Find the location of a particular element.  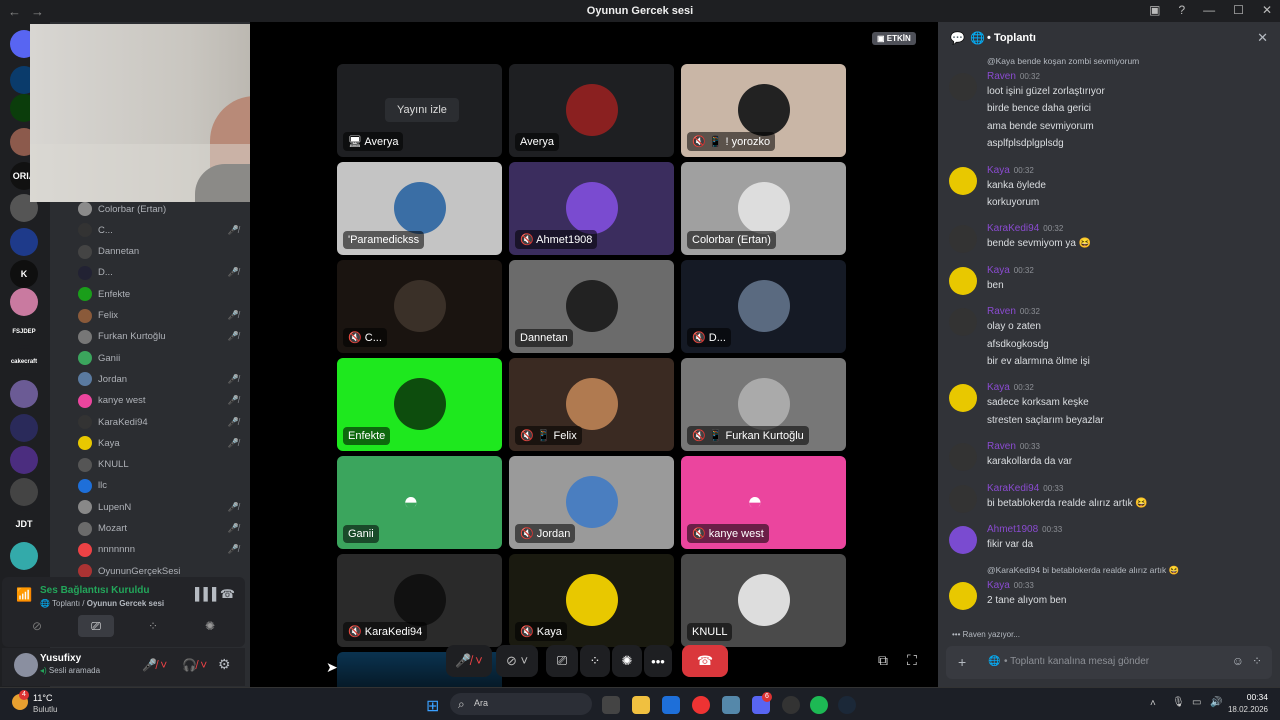

watch-stream-button: Yayını izle is located at coordinates (422, 110).